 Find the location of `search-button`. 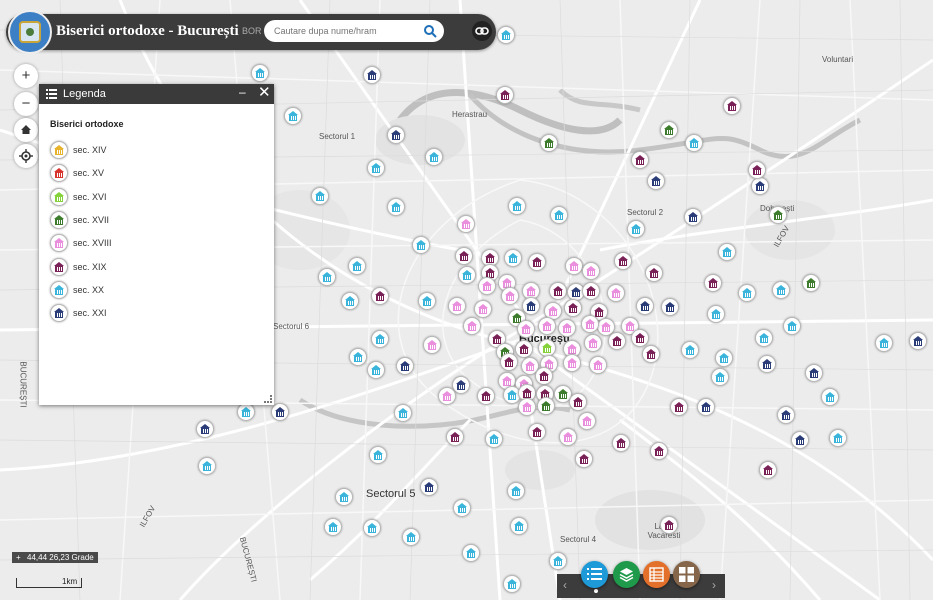

search-button is located at coordinates (430, 31).